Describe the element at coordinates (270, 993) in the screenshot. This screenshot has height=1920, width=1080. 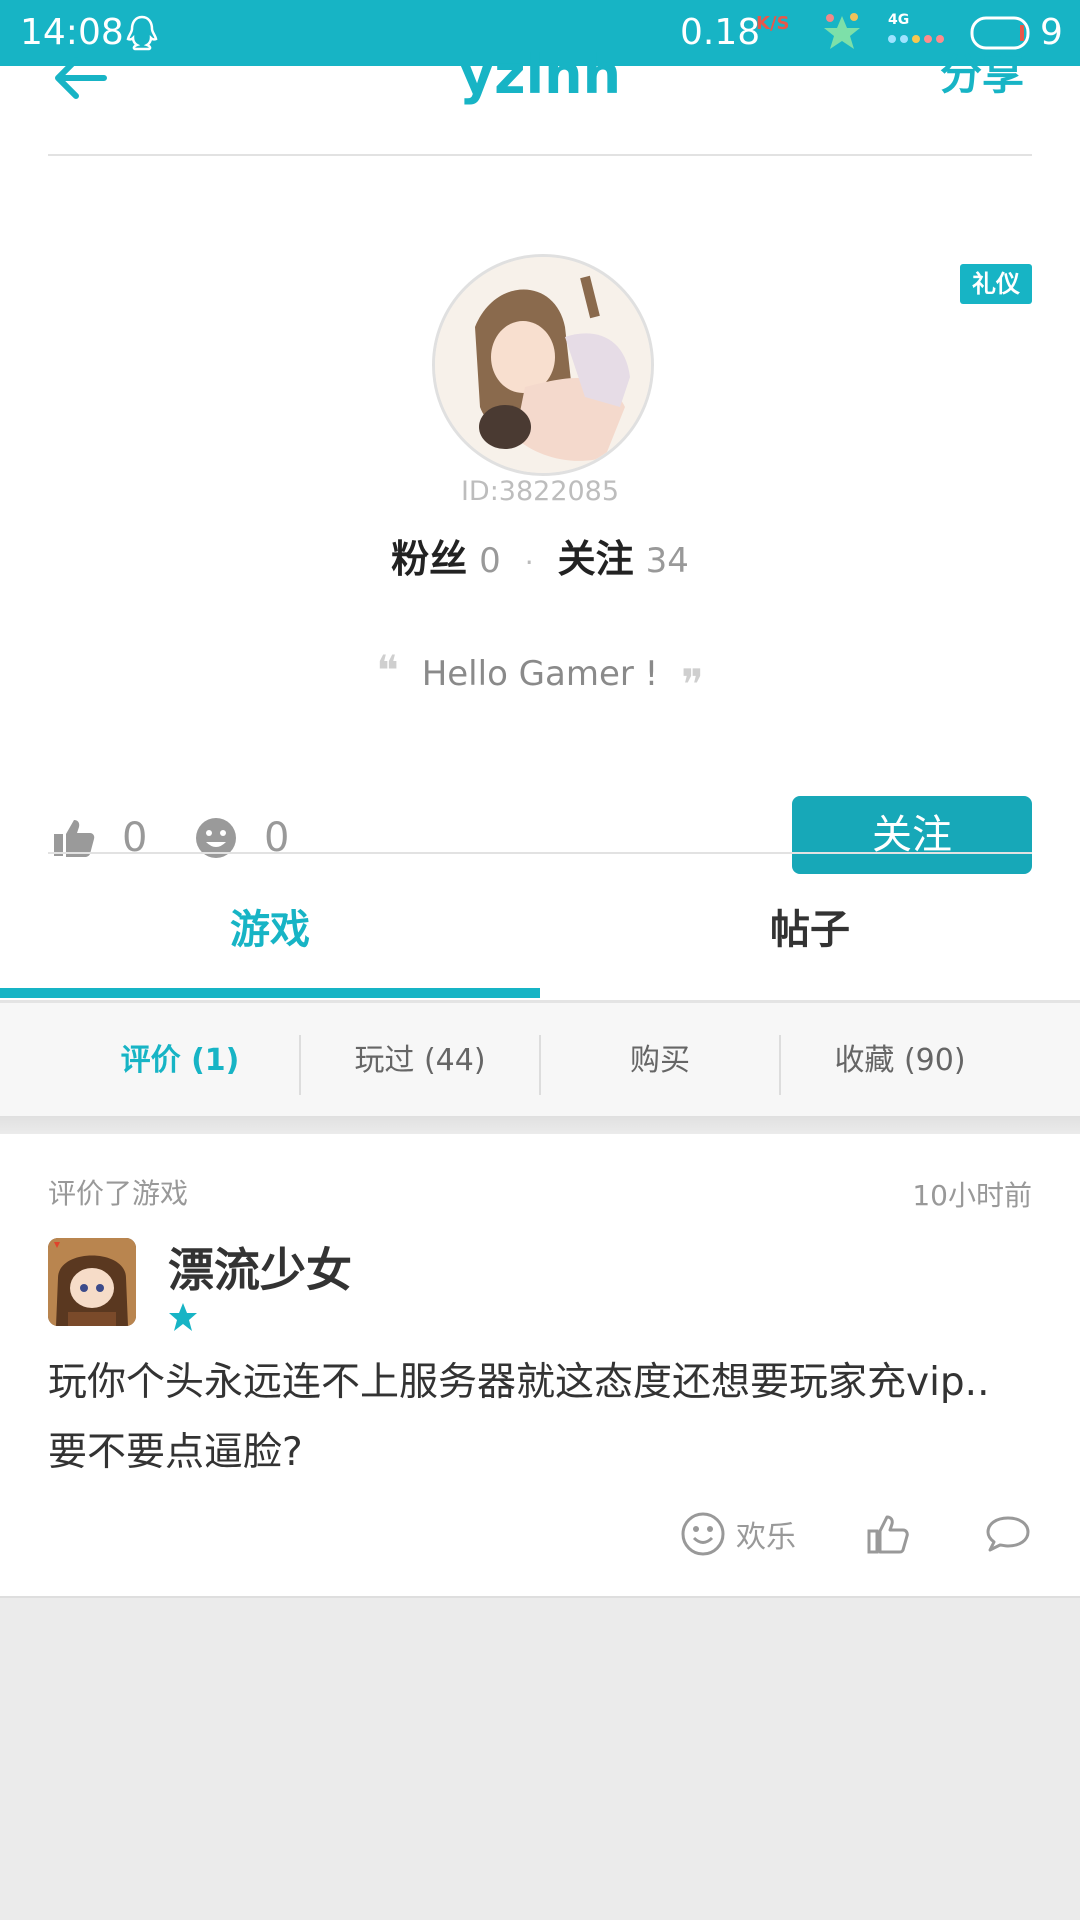
I see `tab-indicator` at that location.